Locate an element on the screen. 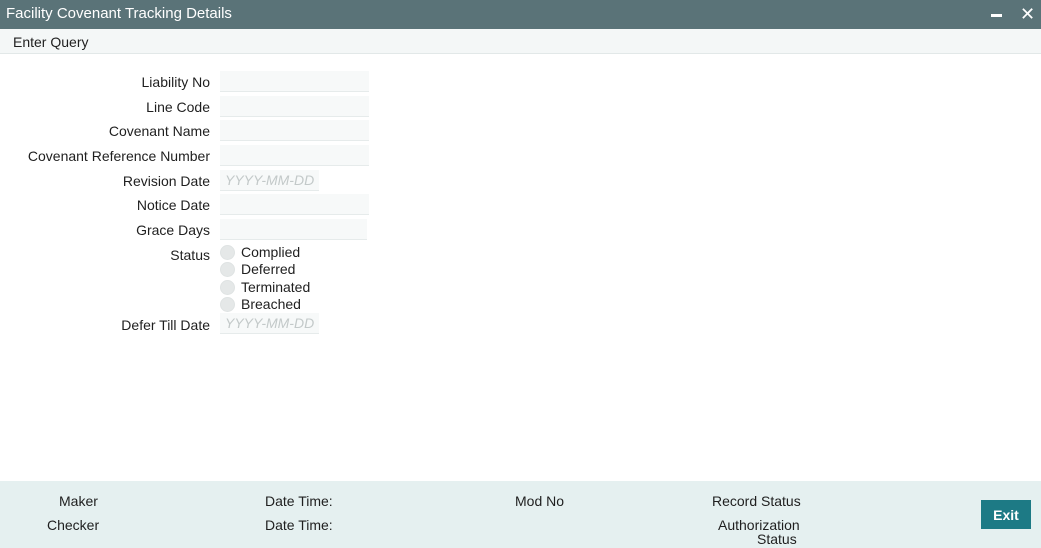 This screenshot has height=548, width=1041. defer-till-date-input is located at coordinates (269, 323).